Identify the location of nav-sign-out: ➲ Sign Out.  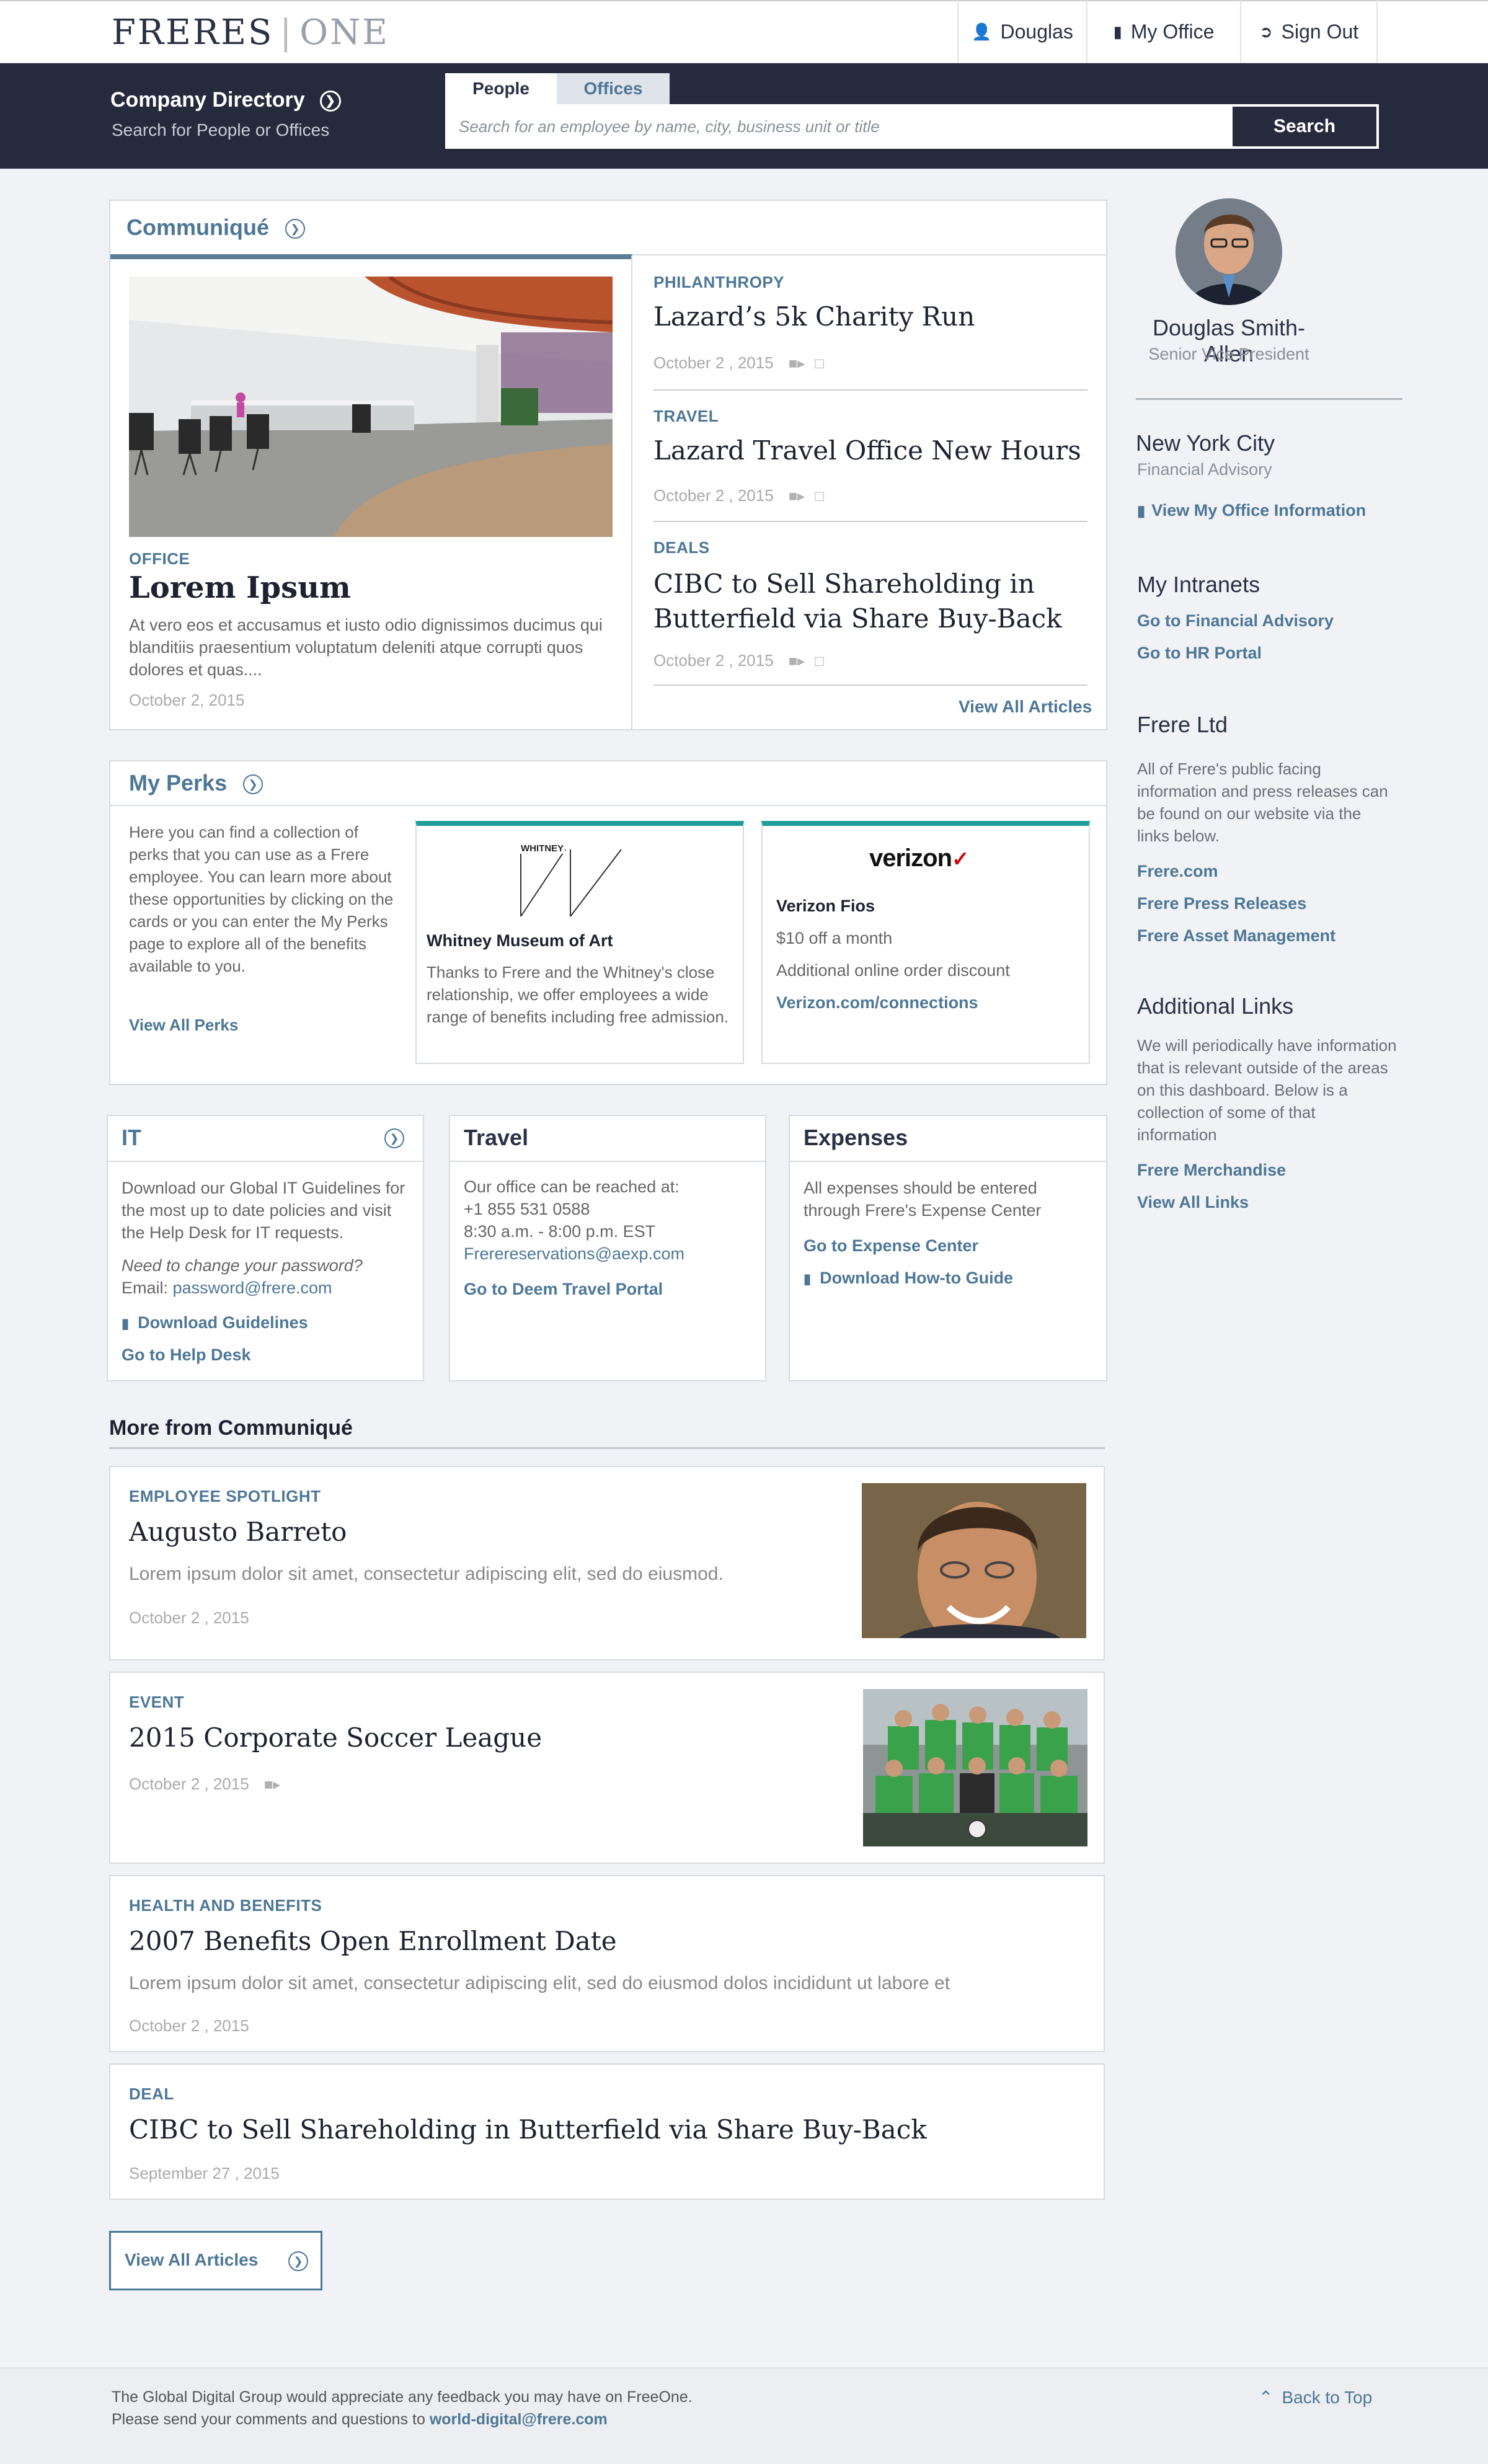
(1309, 32).